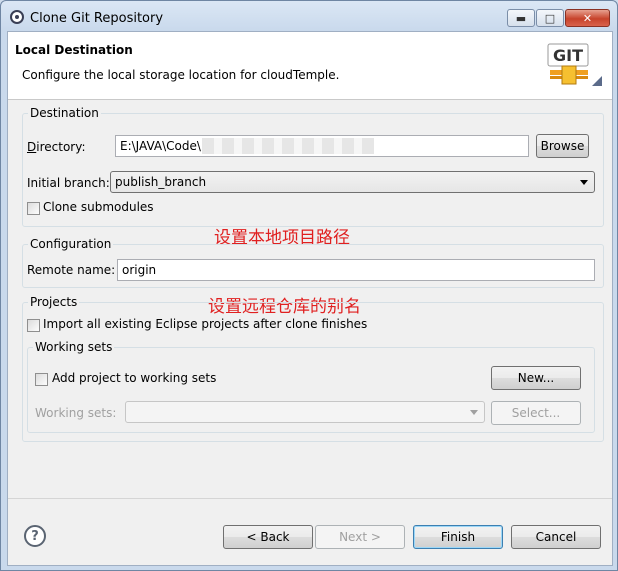 This screenshot has height=571, width=618. What do you see at coordinates (134, 378) in the screenshot?
I see `add-to-working-sets-label: Add project to working sets` at bounding box center [134, 378].